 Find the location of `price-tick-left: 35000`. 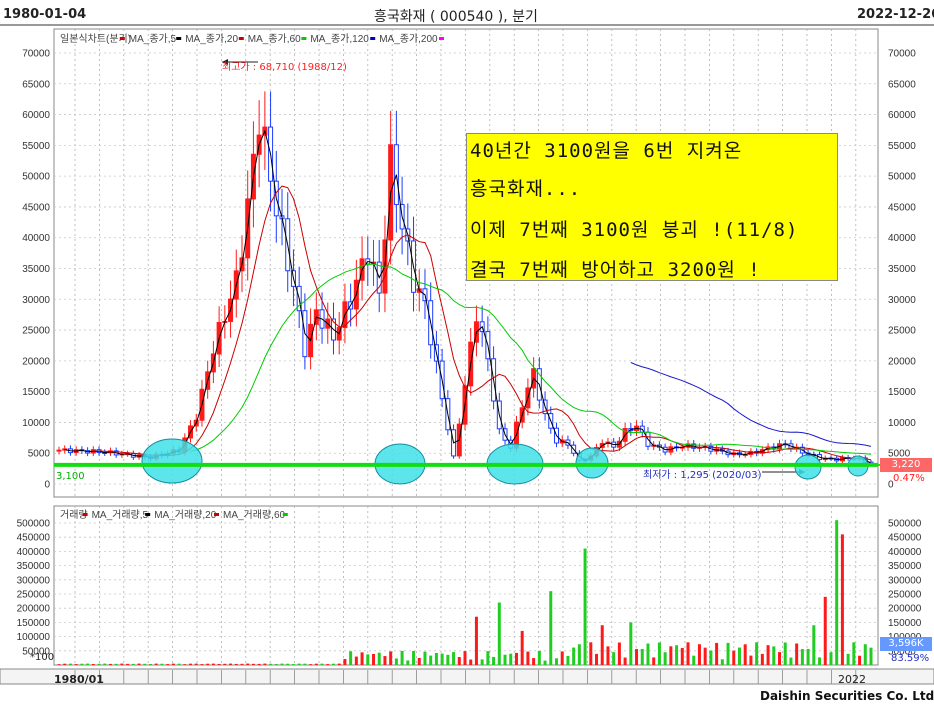

price-tick-left: 35000 is located at coordinates (36, 269).